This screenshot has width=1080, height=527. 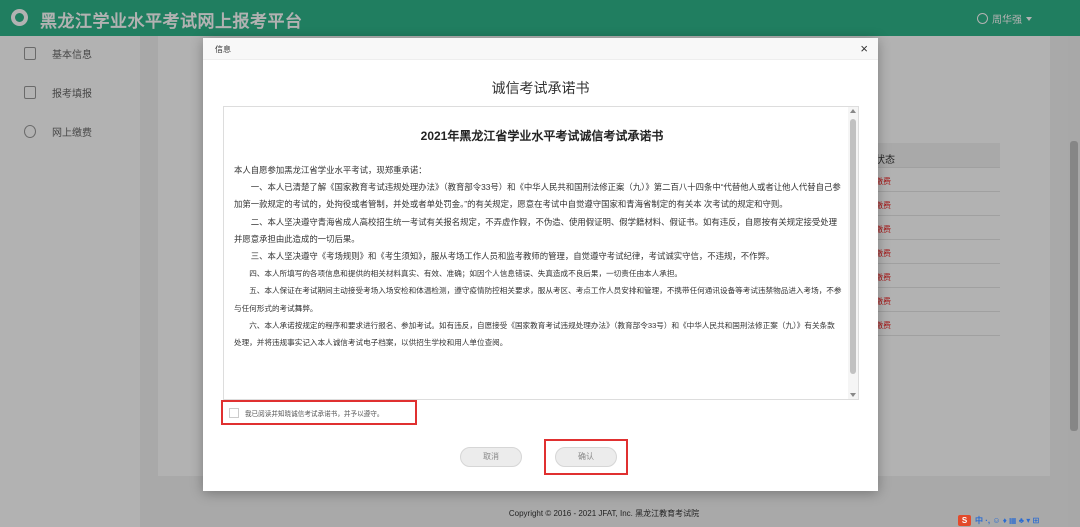 What do you see at coordinates (1007, 520) in the screenshot?
I see `ime-status: 中 ·, ☺ ♦ ▦ ♣ ▾ ⊞` at bounding box center [1007, 520].